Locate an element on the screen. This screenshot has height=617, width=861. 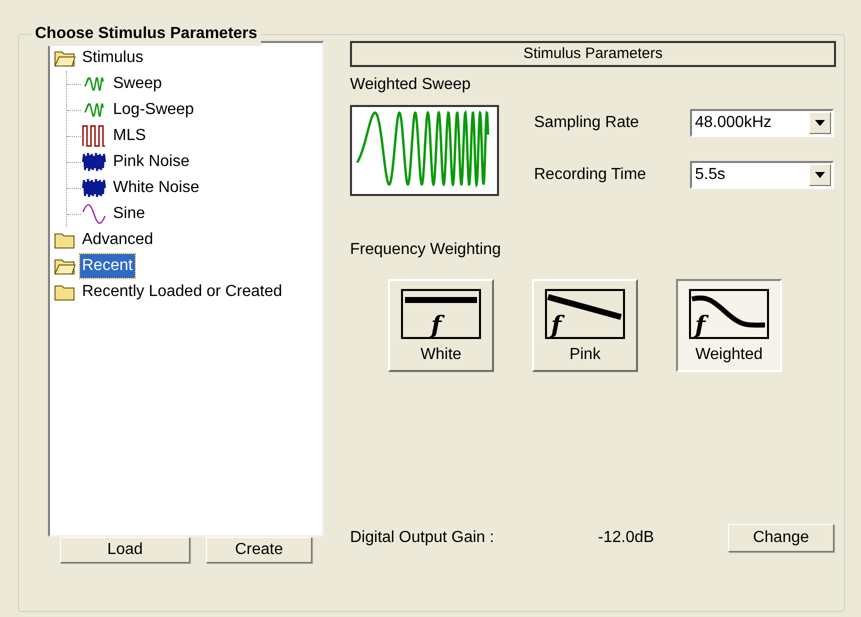
tree-item: Advanced is located at coordinates (118, 240).